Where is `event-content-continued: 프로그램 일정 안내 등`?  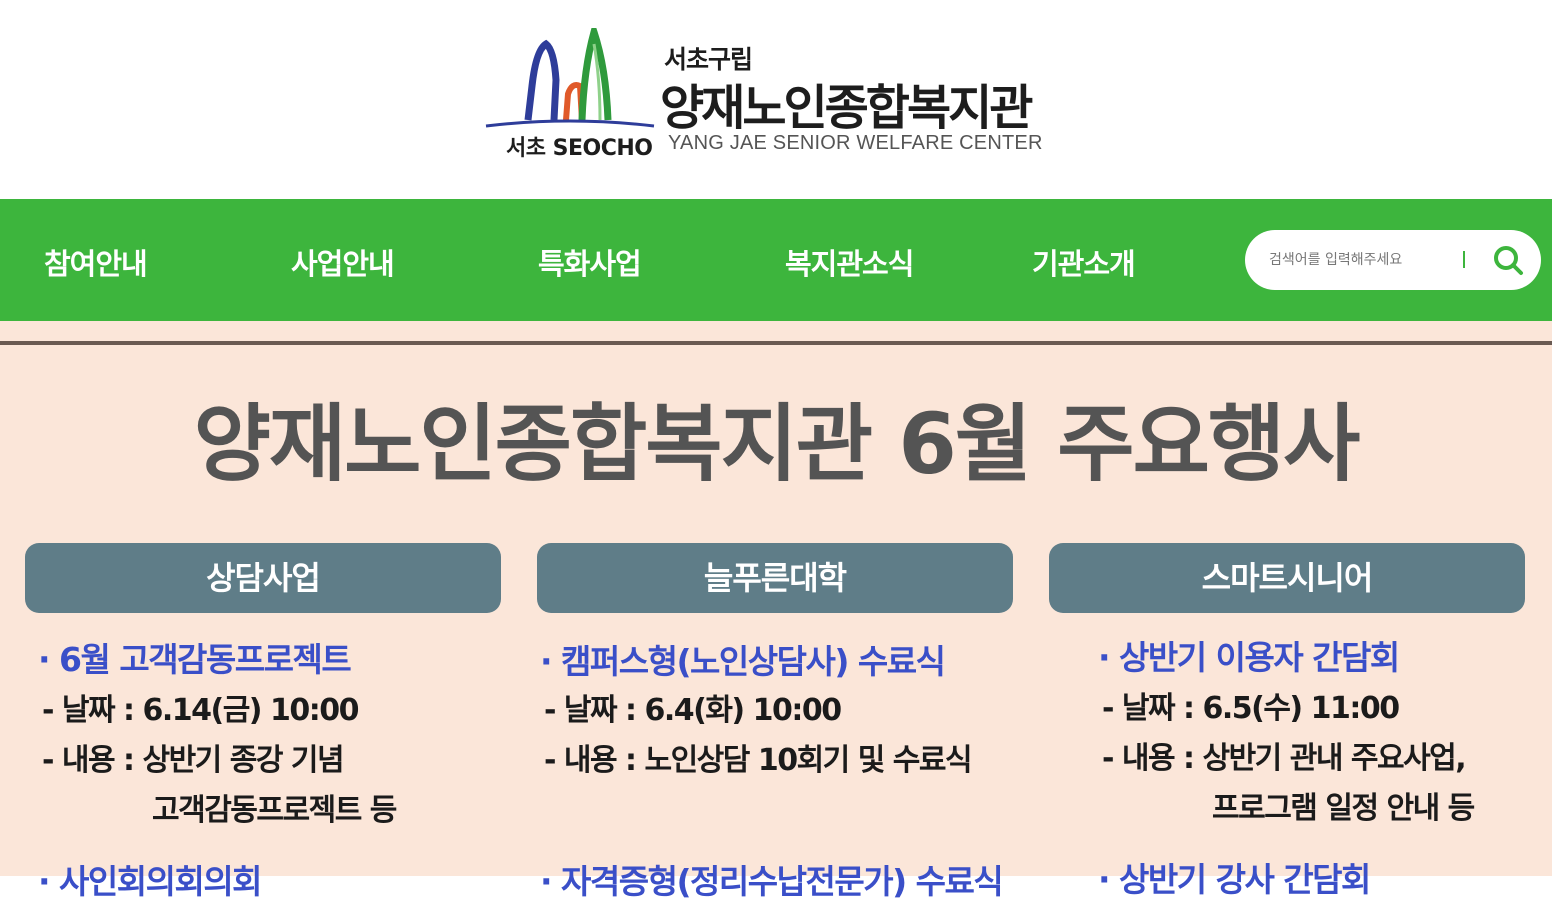 event-content-continued: 프로그램 일정 안내 등 is located at coordinates (1343, 808).